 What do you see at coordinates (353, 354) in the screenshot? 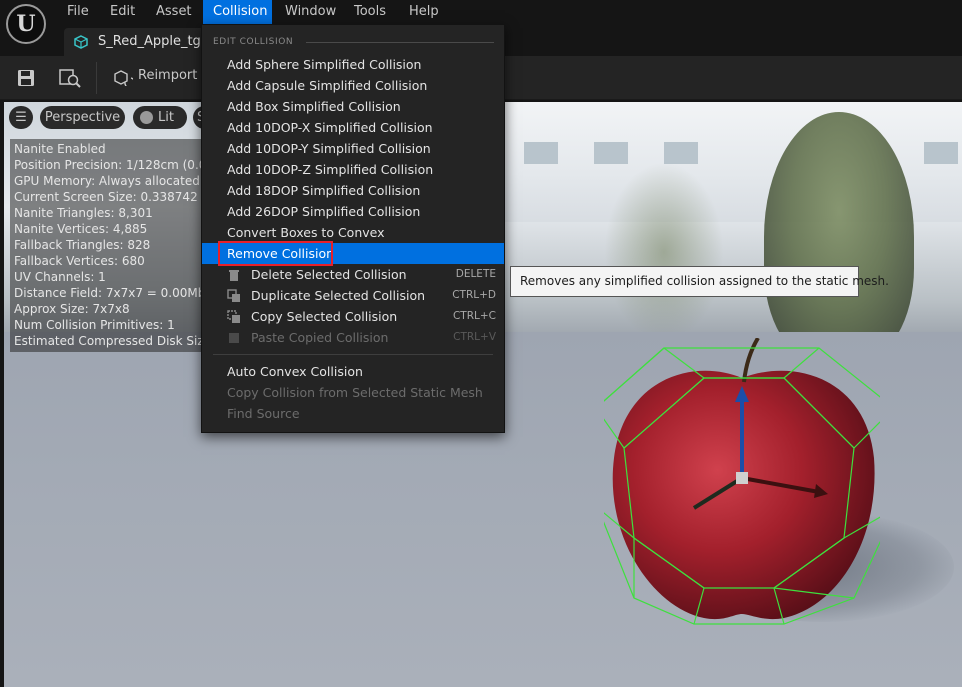
I see `menu-divider` at bounding box center [353, 354].